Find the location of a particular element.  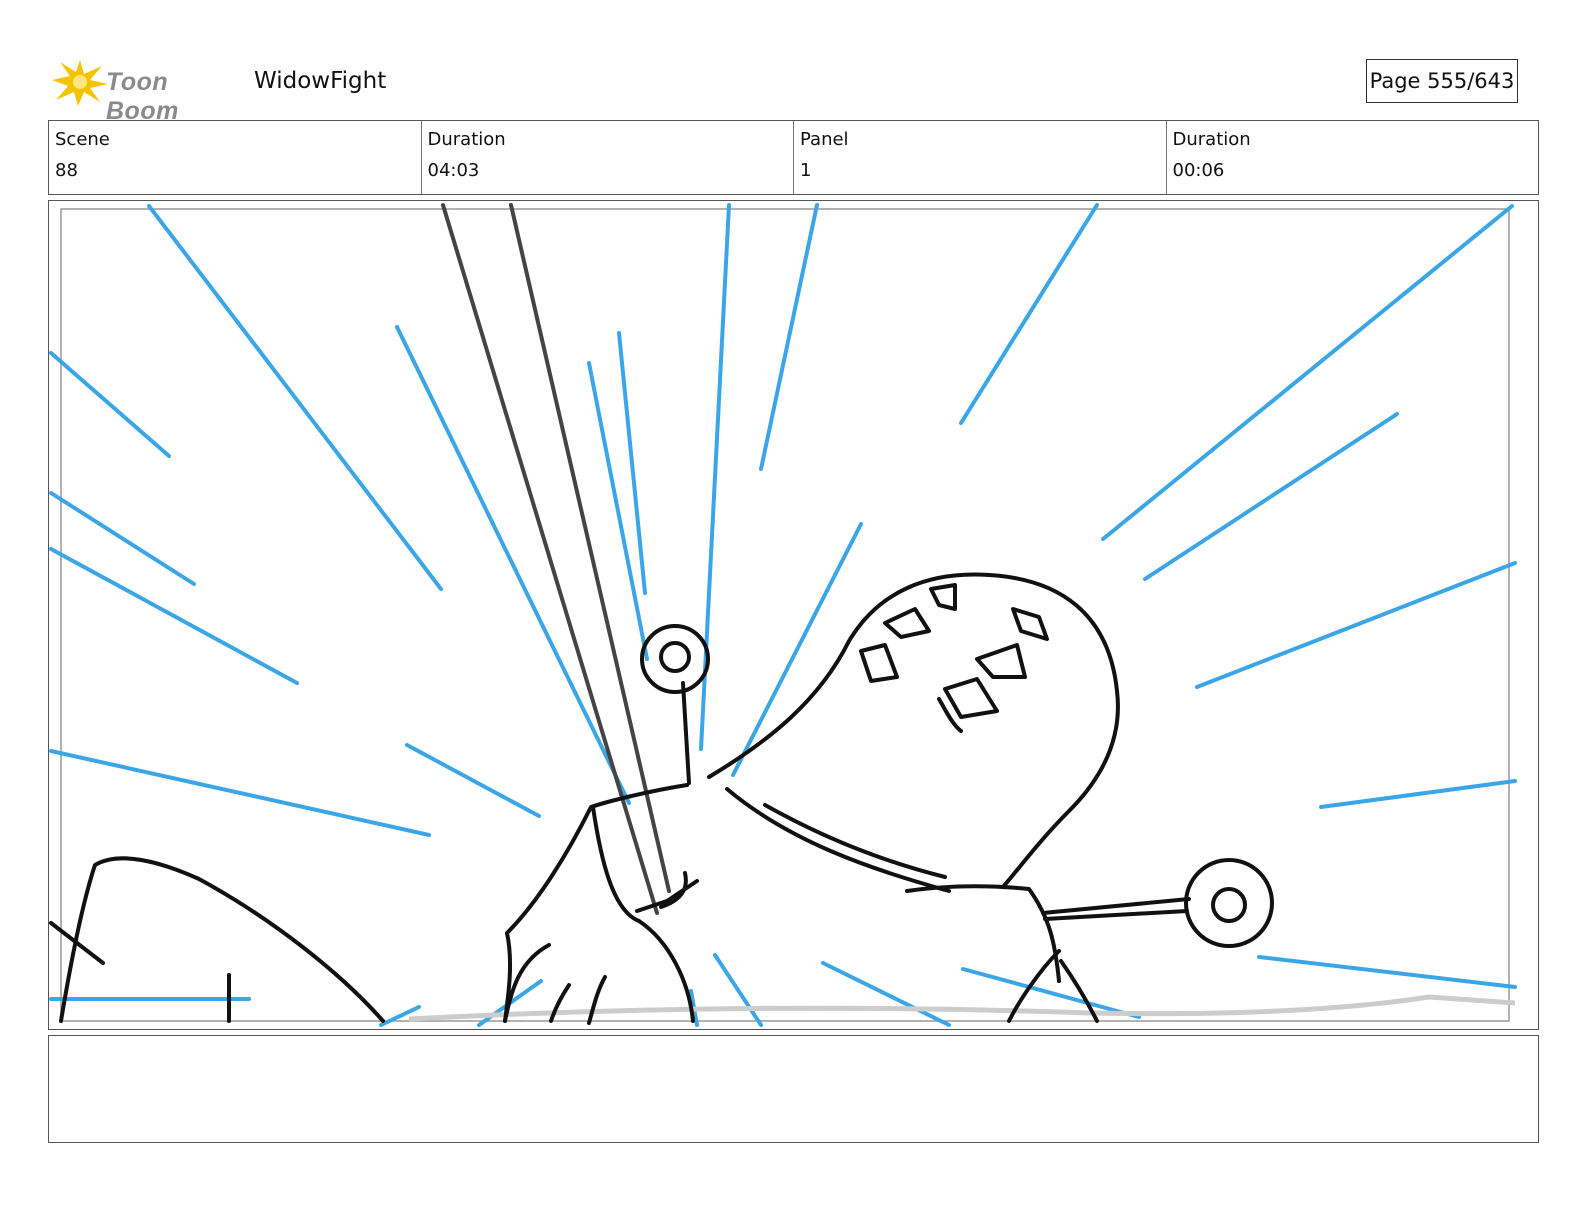

toon-boom-logo: Toon Boom is located at coordinates (145, 90).